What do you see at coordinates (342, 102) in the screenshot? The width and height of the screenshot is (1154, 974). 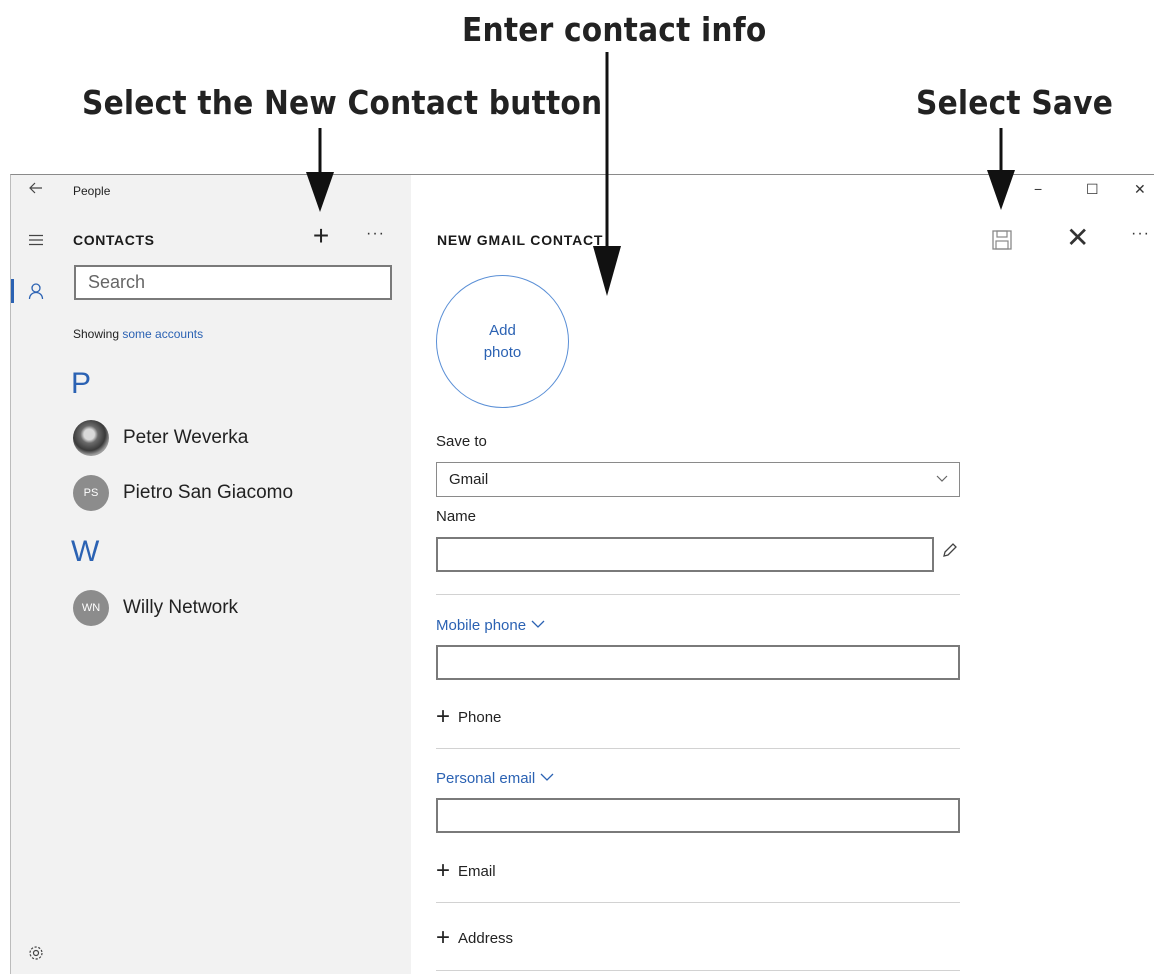 I see `callout-new-contact: Select the New Contact button` at bounding box center [342, 102].